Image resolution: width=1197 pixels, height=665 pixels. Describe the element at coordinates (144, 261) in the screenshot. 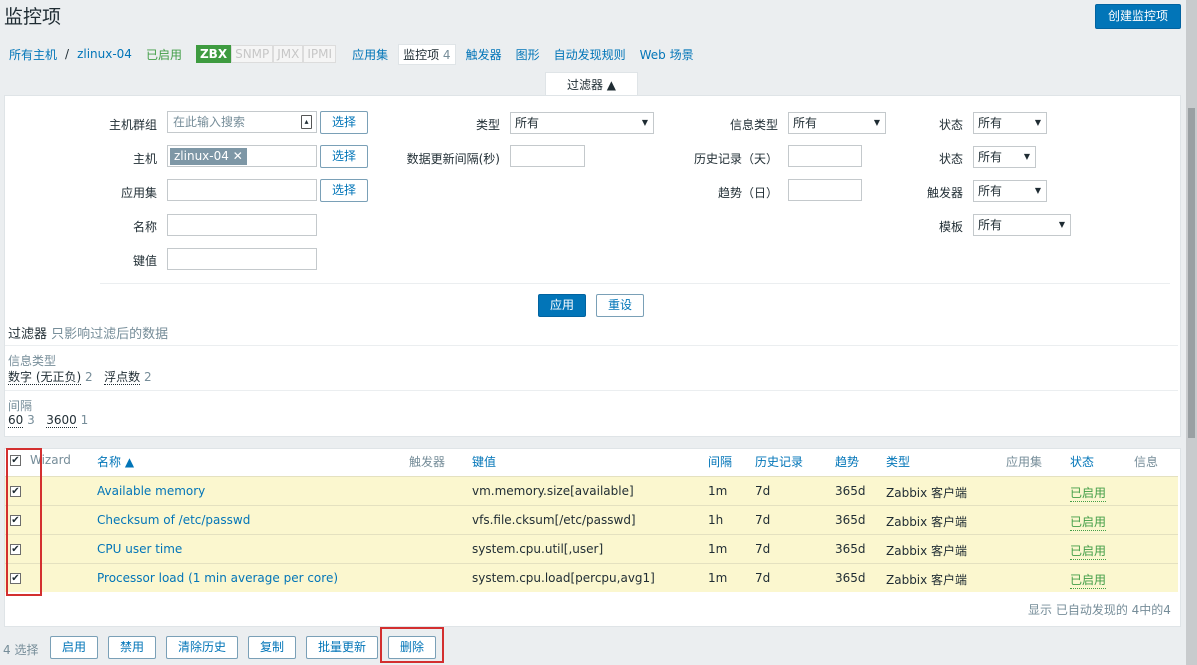

I see `key-label: 键值` at that location.